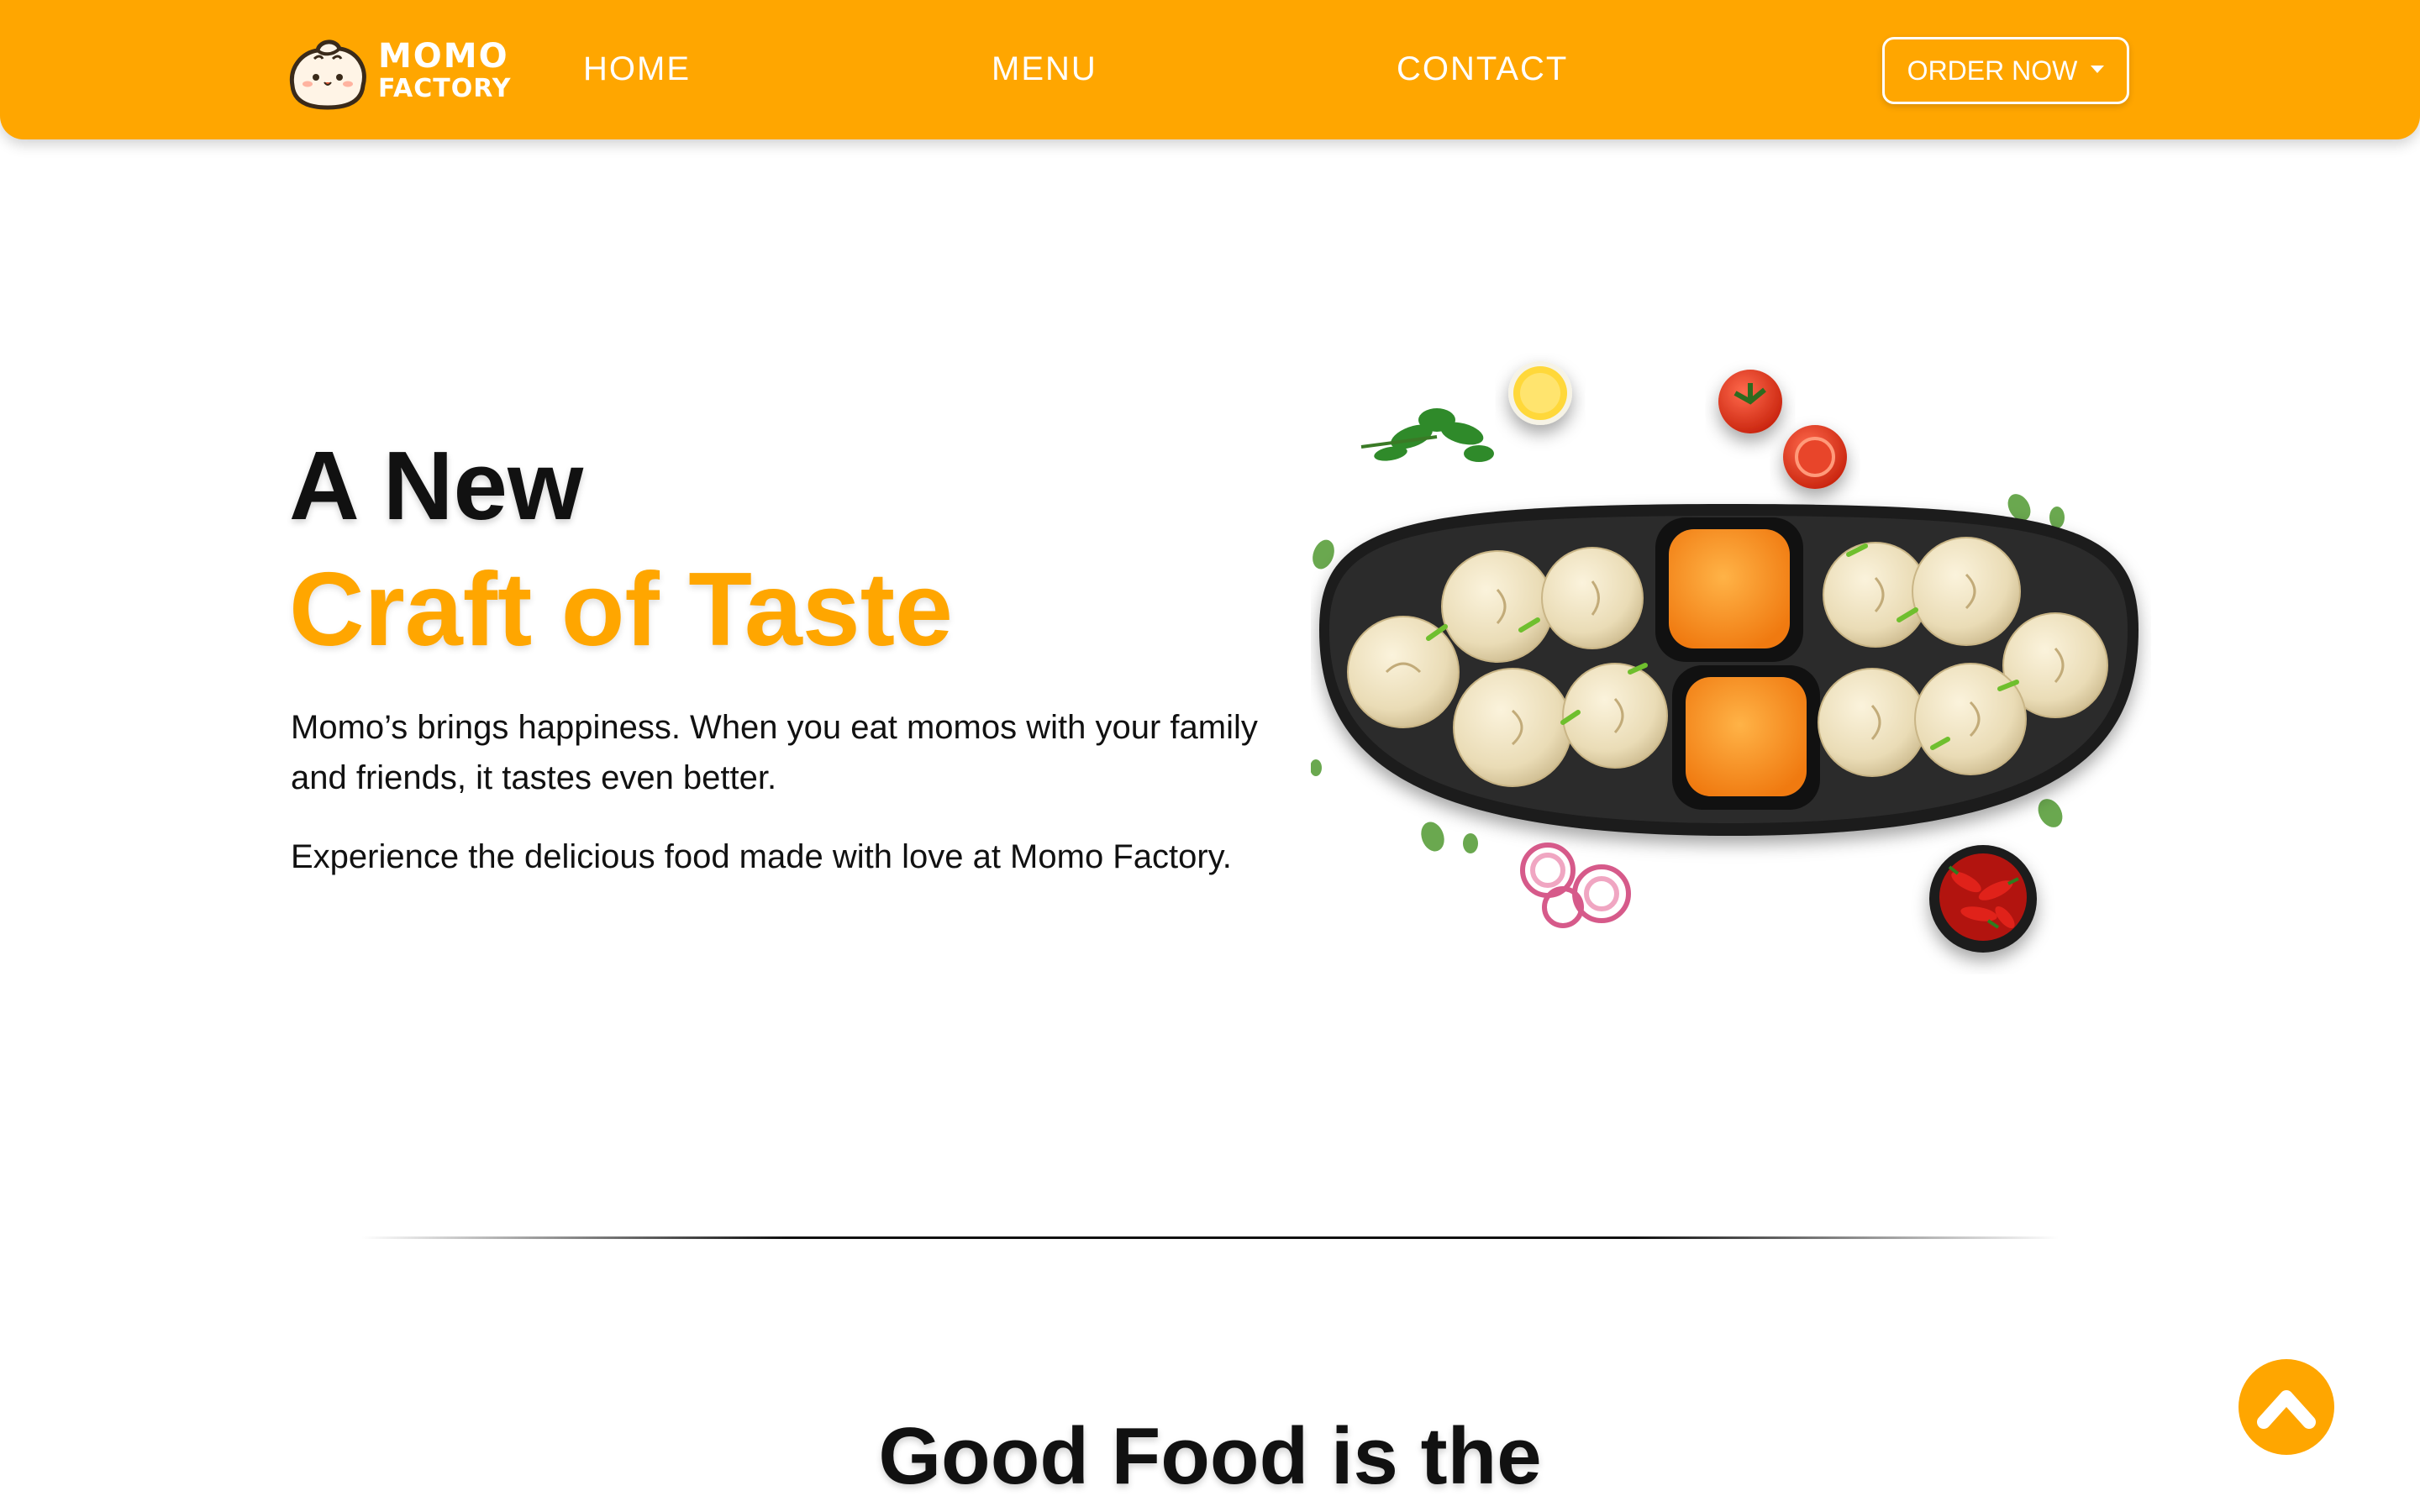 Image resolution: width=2420 pixels, height=1512 pixels. Describe the element at coordinates (637, 69) in the screenshot. I see `nav-link-home: HOME` at that location.